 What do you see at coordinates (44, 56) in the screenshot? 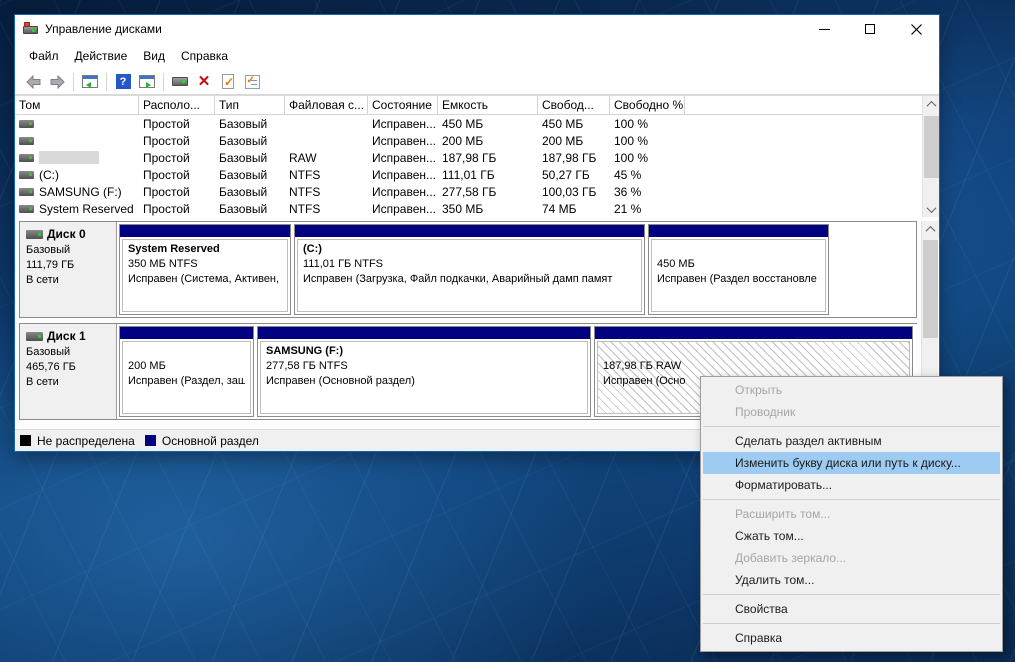
I see `menu-file: Файл` at bounding box center [44, 56].